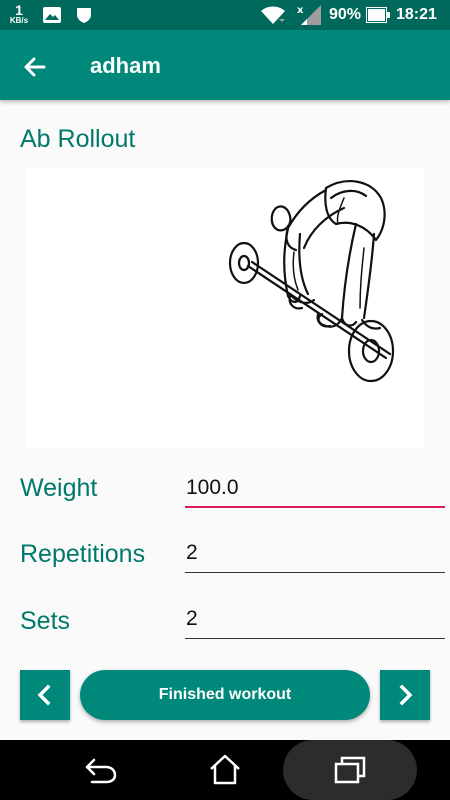 This screenshot has height=800, width=450. Describe the element at coordinates (225, 695) in the screenshot. I see `finished-workout-button: Finished workout` at that location.